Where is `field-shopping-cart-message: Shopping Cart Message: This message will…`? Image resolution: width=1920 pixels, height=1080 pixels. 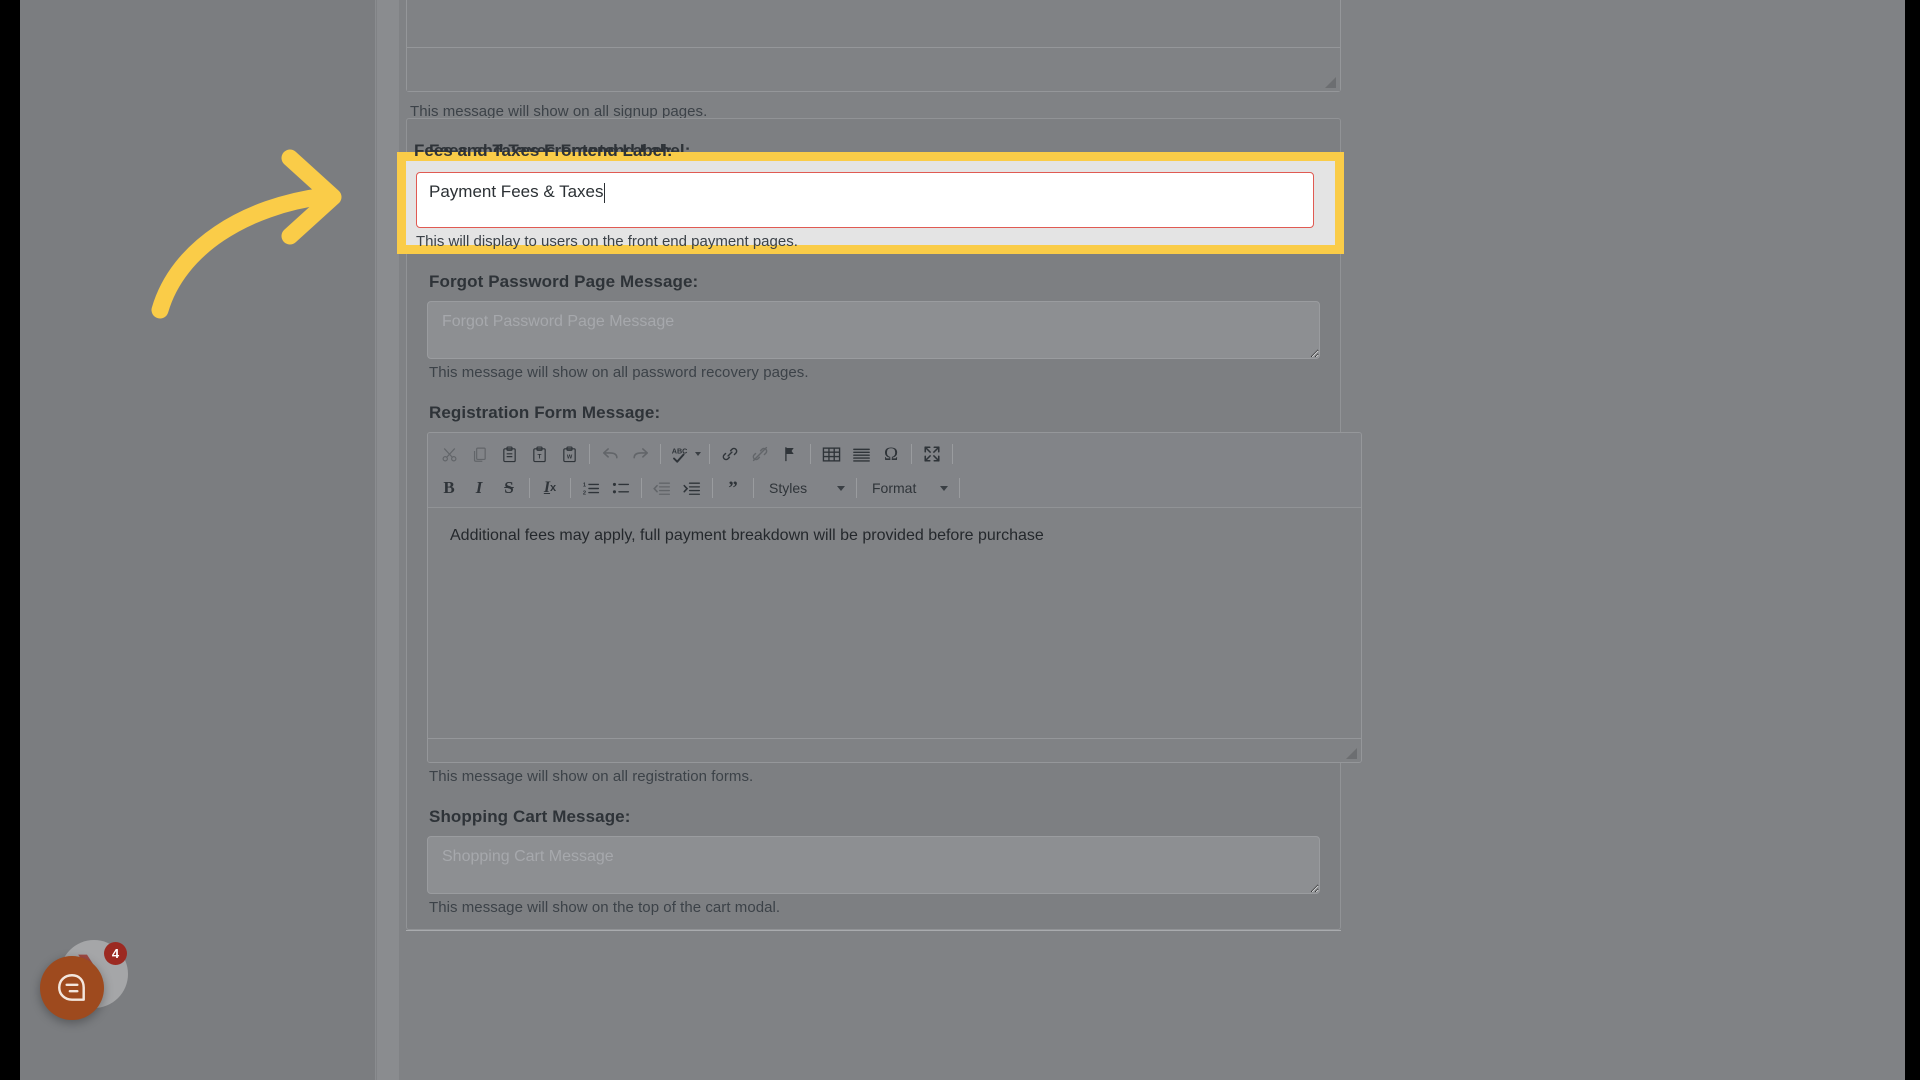
field-shopping-cart-message: Shopping Cart Message: This message will… is located at coordinates (873, 861).